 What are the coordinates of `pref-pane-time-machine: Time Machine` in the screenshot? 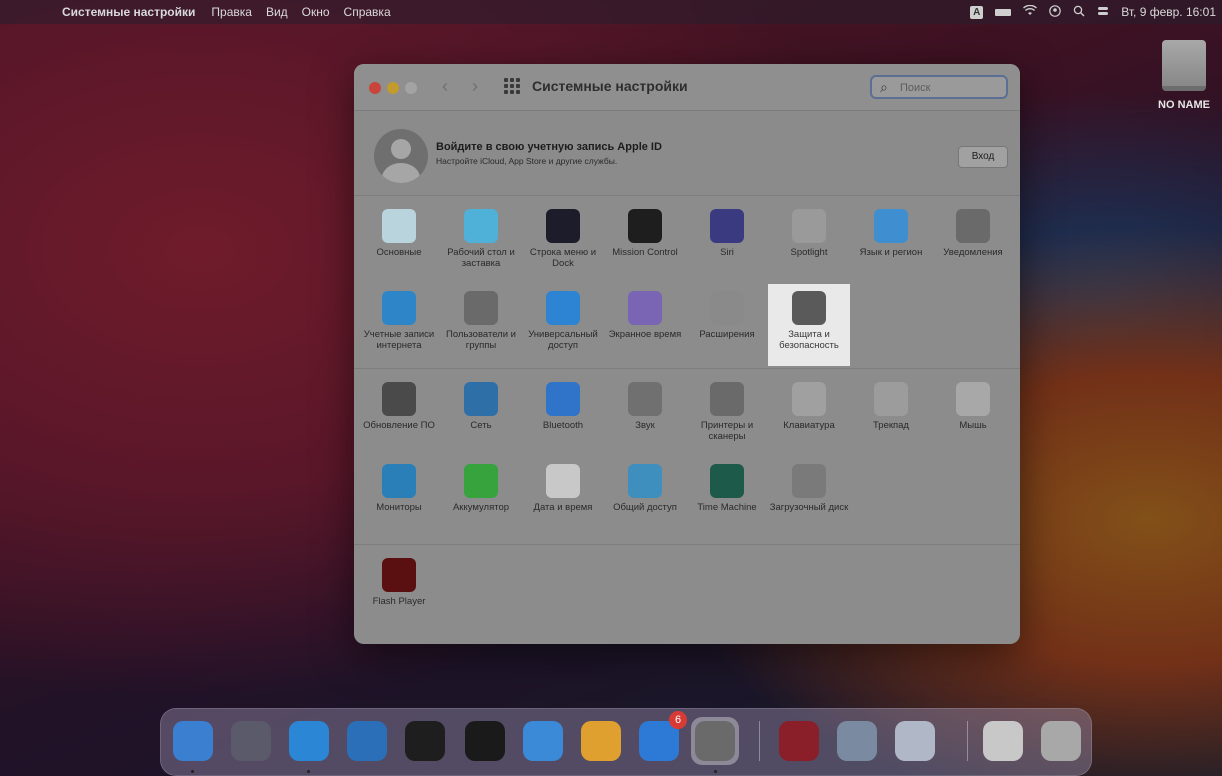 It's located at (727, 498).